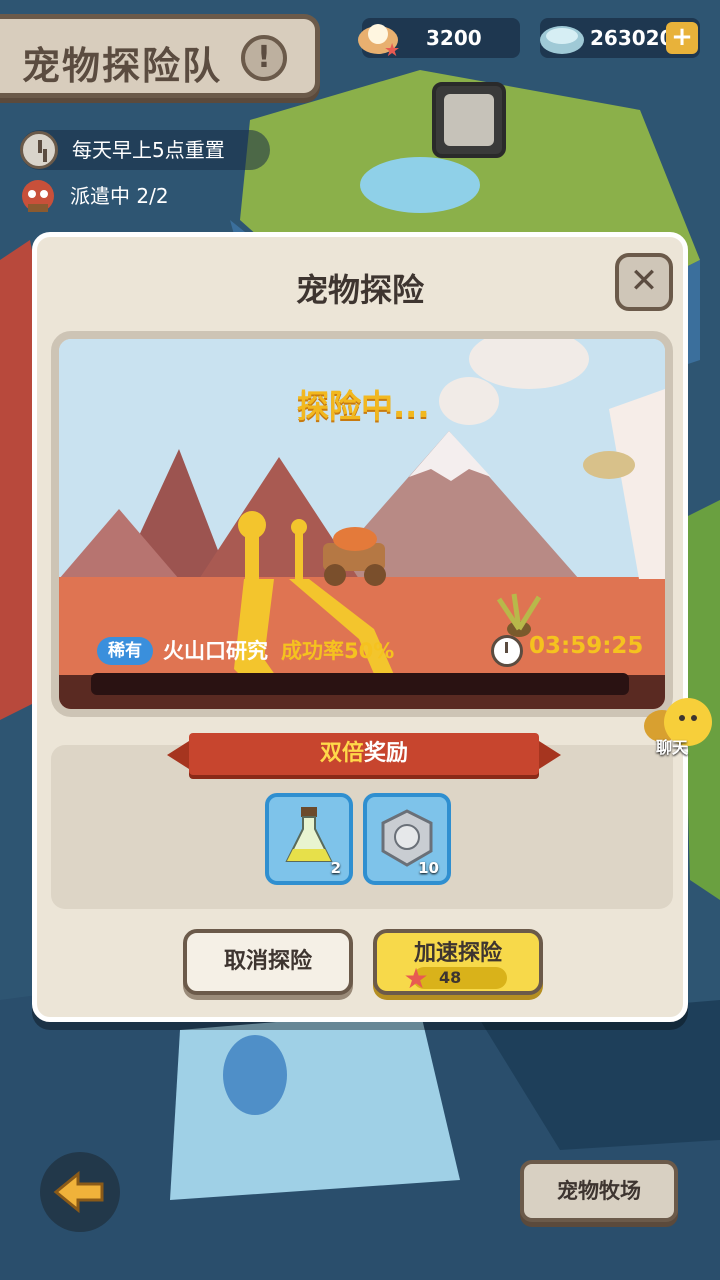  I want to click on reward-item-potion: 2, so click(309, 839).